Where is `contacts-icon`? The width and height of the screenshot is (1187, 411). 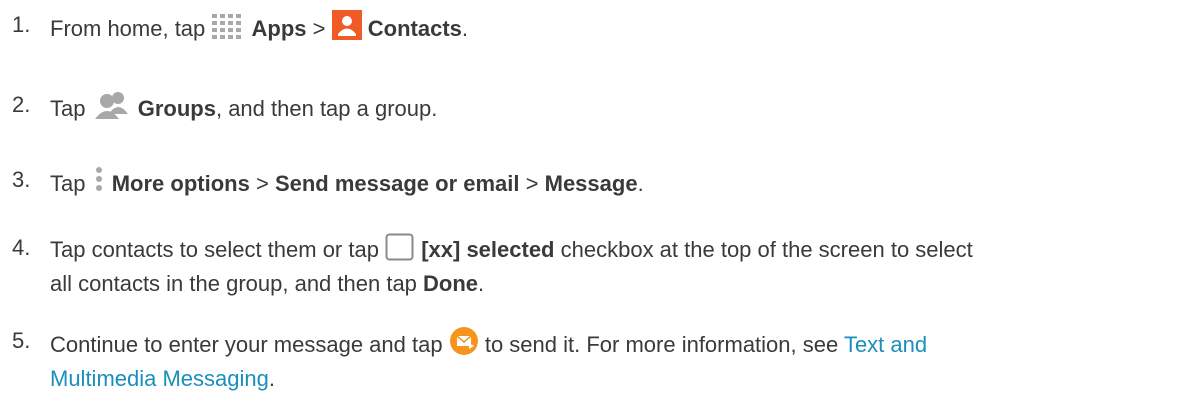 contacts-icon is located at coordinates (346, 29).